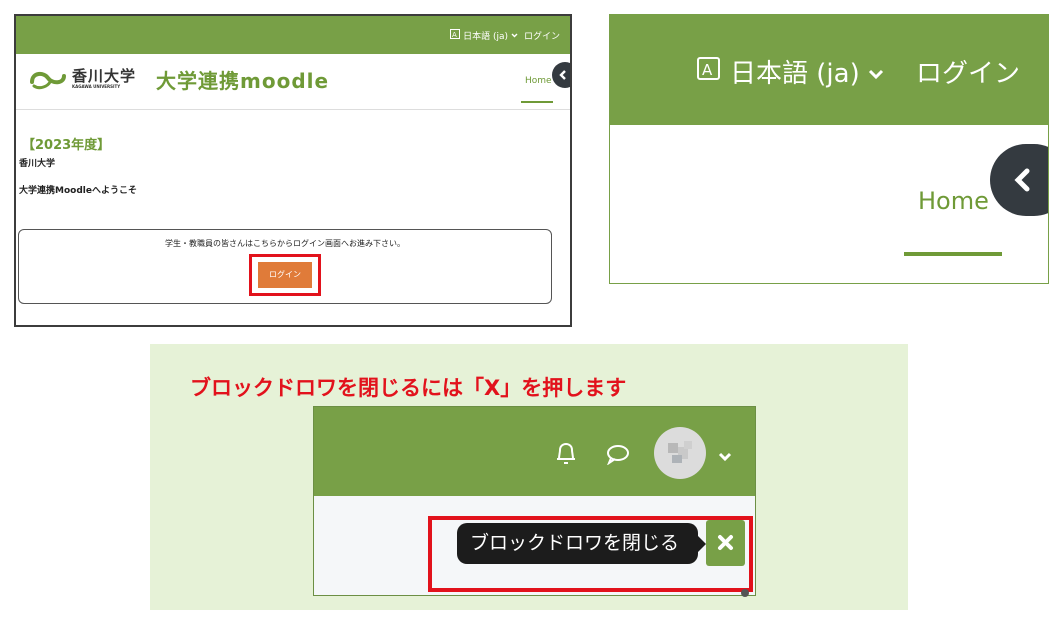 This screenshot has width=1060, height=630. What do you see at coordinates (66, 145) in the screenshot?
I see `year-heading: 【2023年度】` at bounding box center [66, 145].